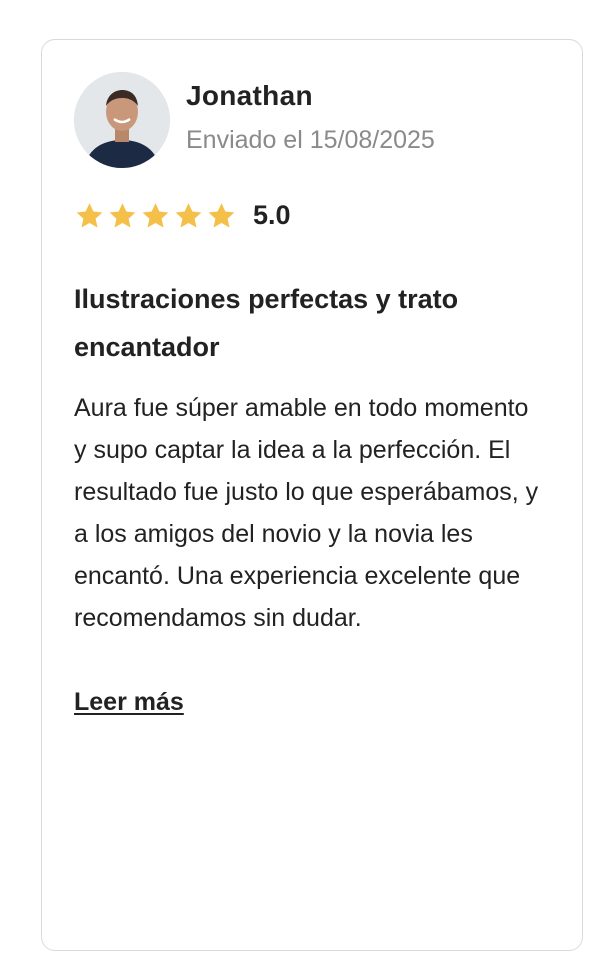 The height and width of the screenshot is (976, 608). I want to click on star-rating, so click(155, 216).